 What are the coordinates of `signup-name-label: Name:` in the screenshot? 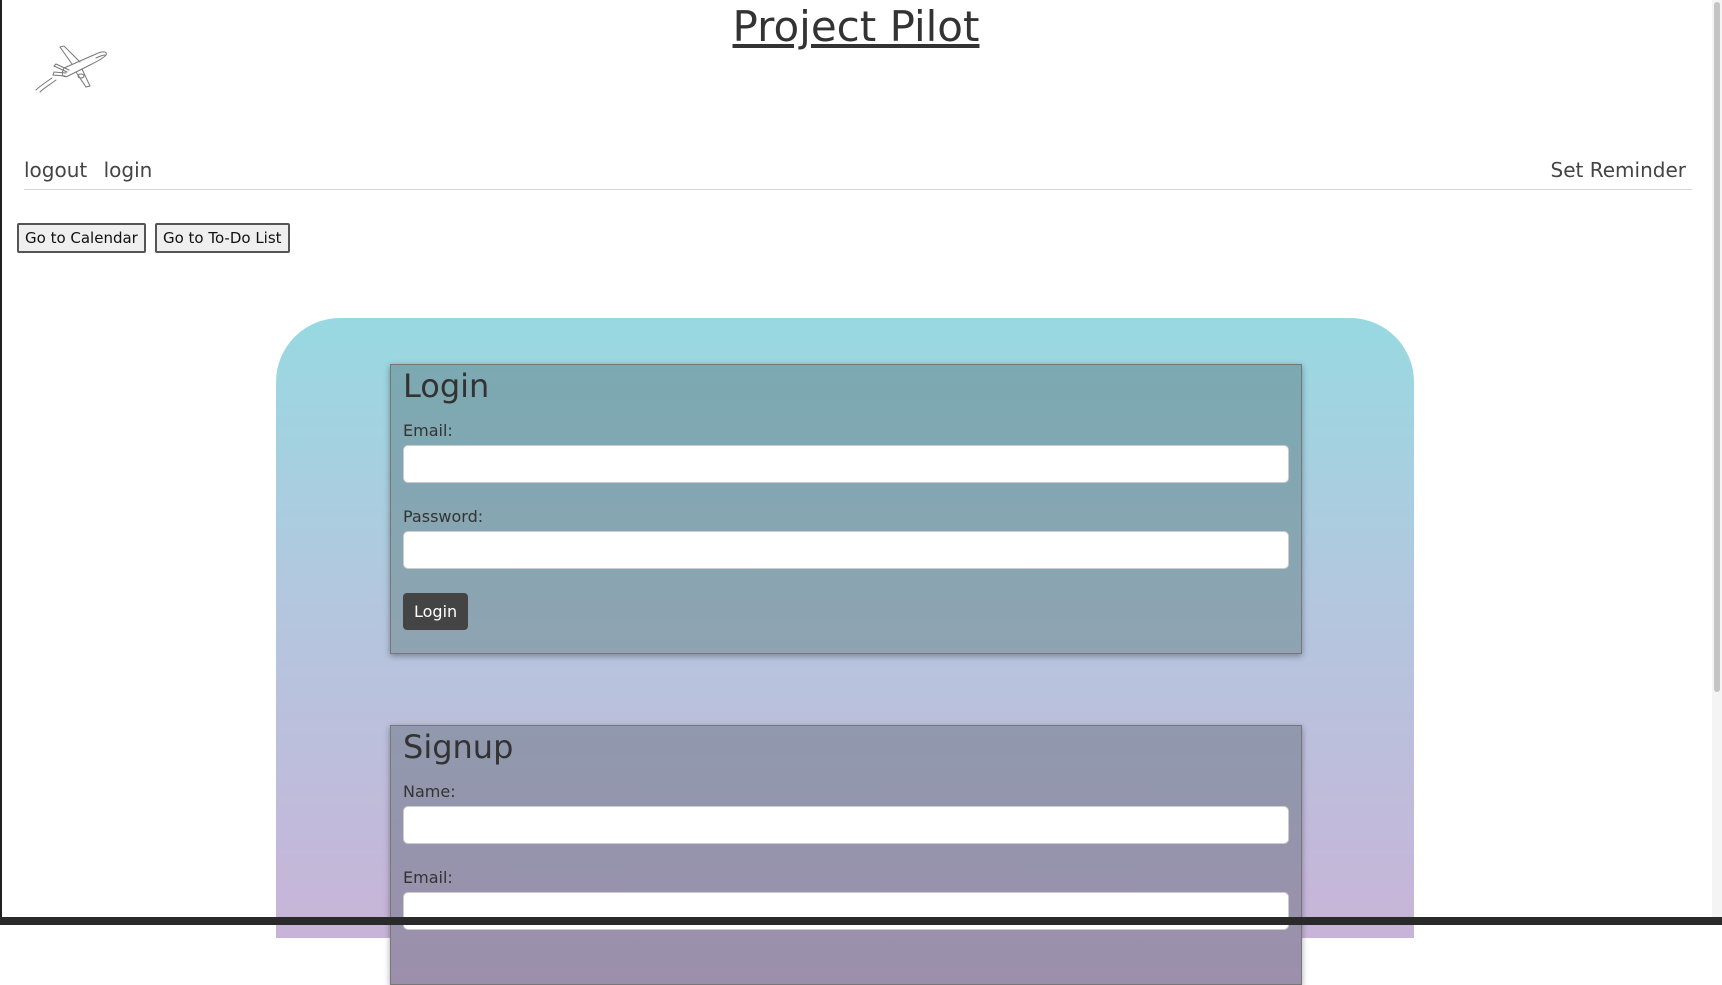 It's located at (429, 791).